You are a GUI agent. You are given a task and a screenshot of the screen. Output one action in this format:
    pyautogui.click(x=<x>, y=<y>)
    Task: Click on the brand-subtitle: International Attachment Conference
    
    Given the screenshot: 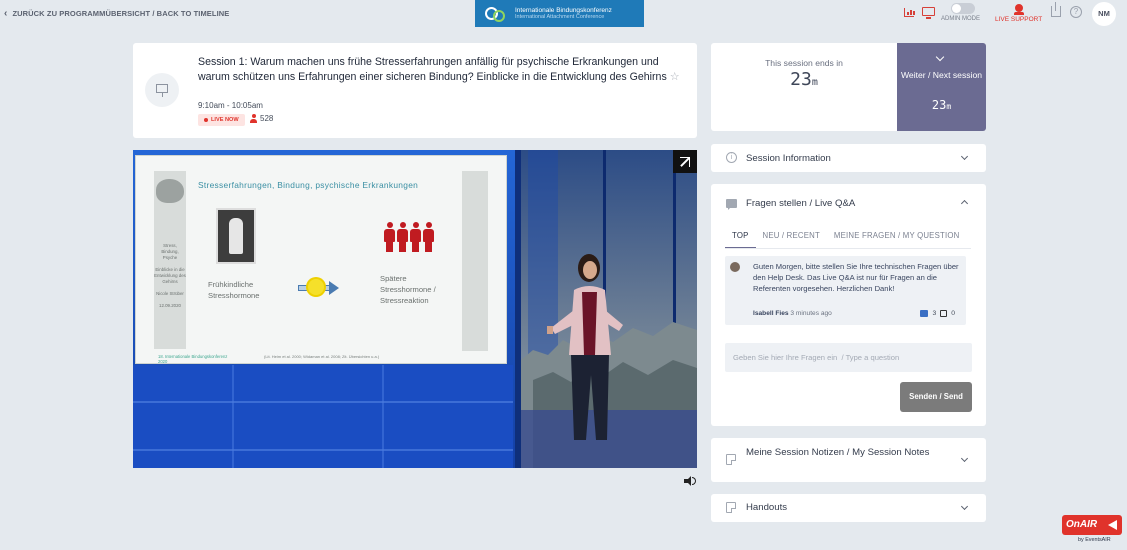 What is the action you would take?
    pyautogui.click(x=560, y=17)
    